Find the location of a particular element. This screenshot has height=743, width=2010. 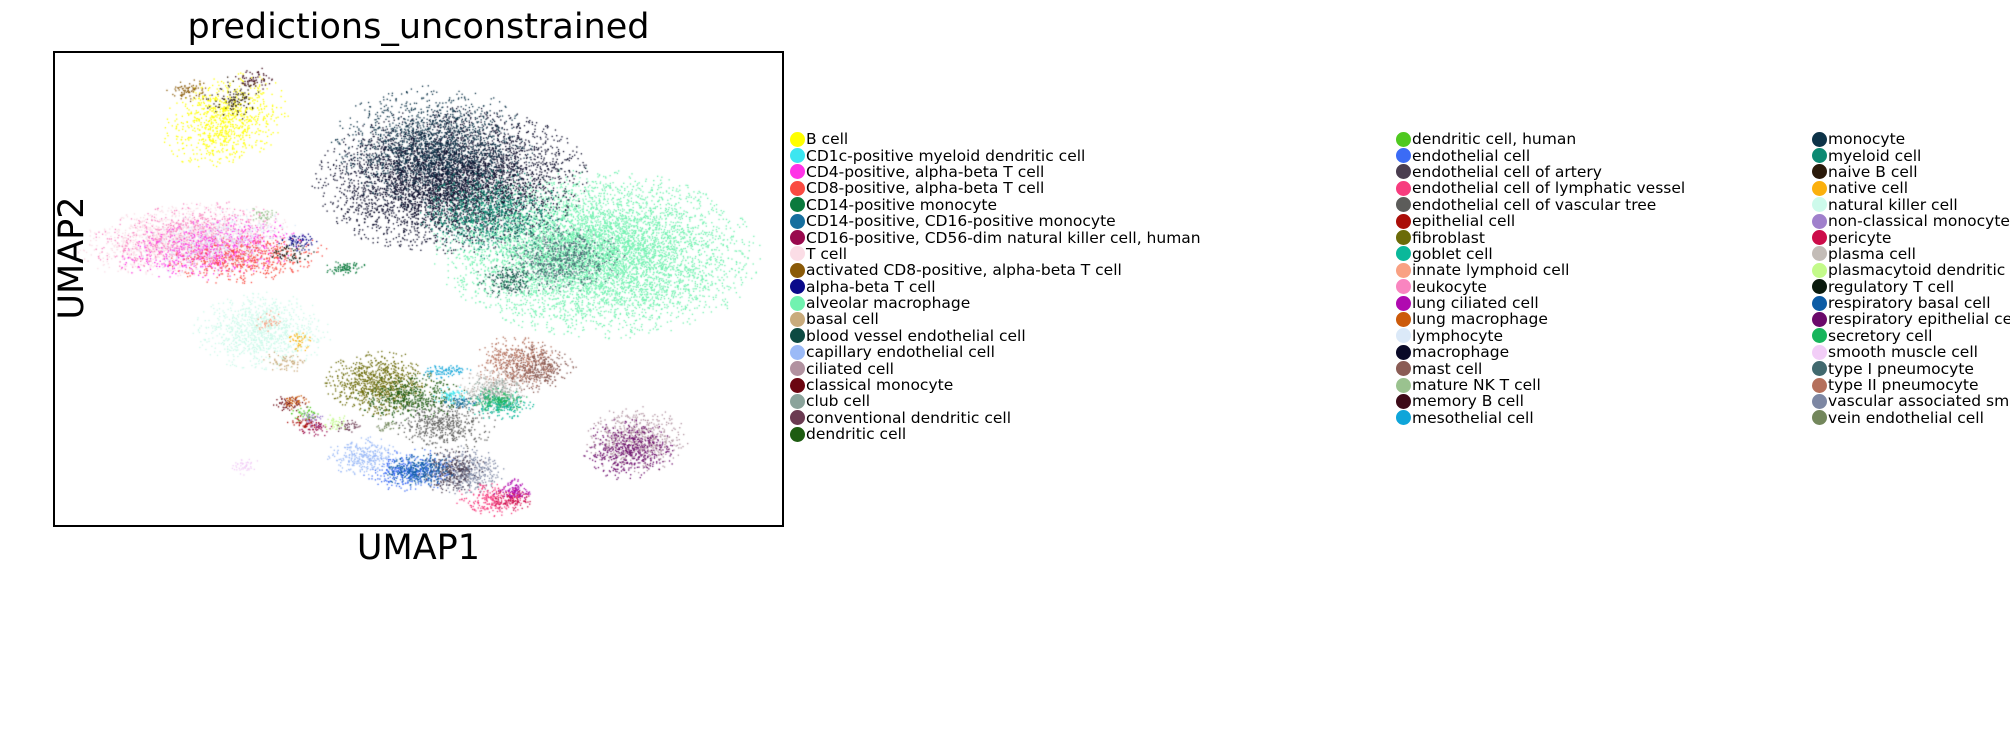

legend-item: natural killer cell is located at coordinates (1911, 205).